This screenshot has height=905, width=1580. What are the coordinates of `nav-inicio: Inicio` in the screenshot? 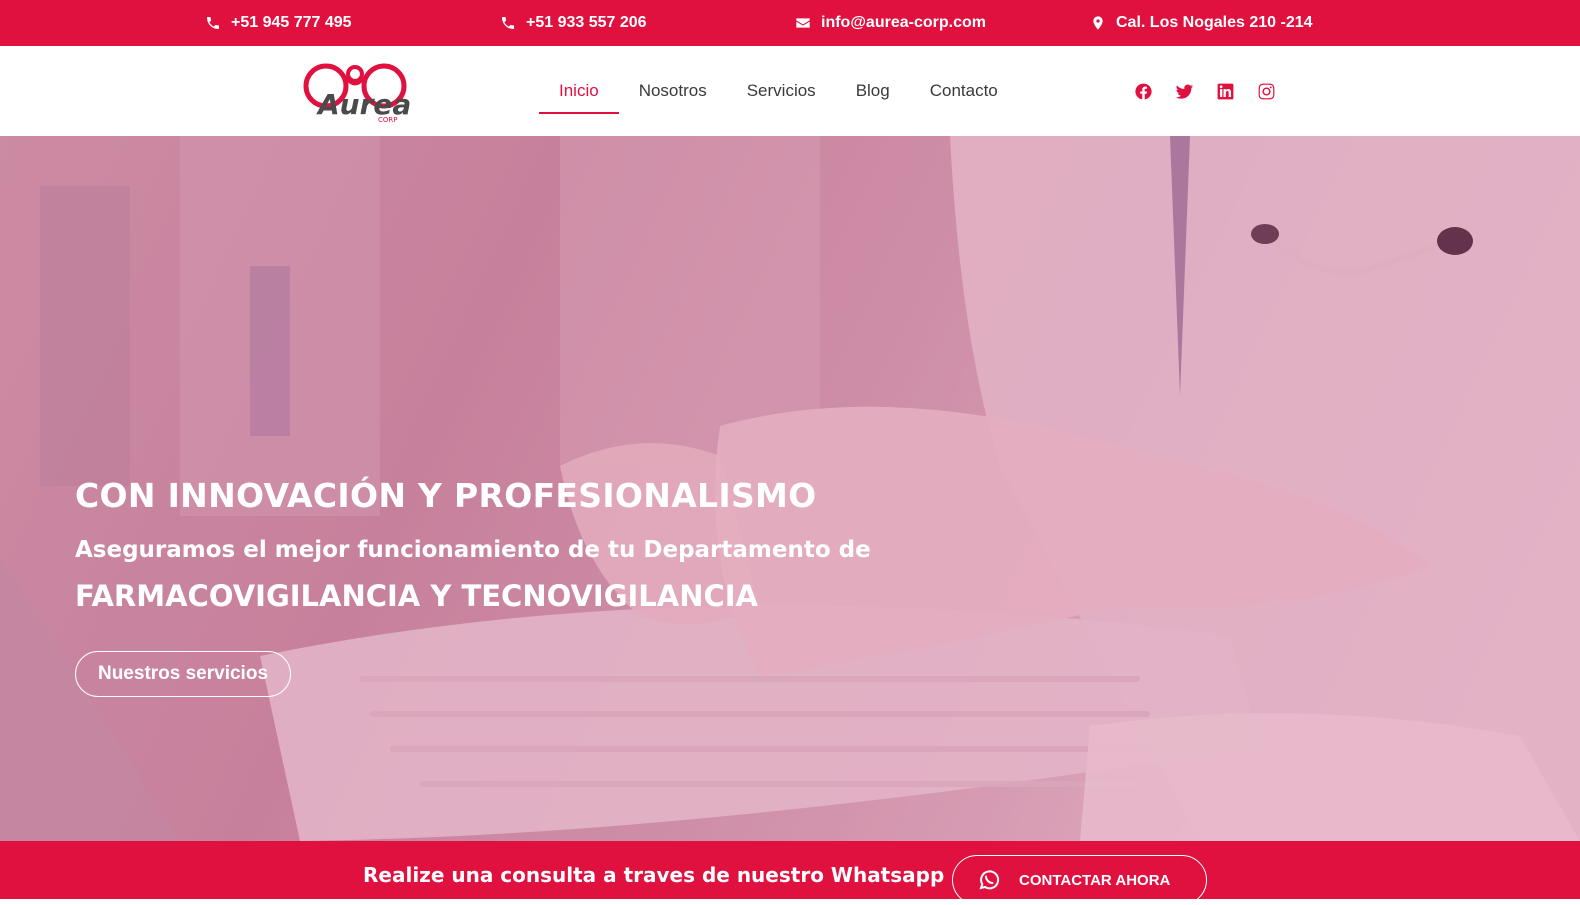 It's located at (579, 91).